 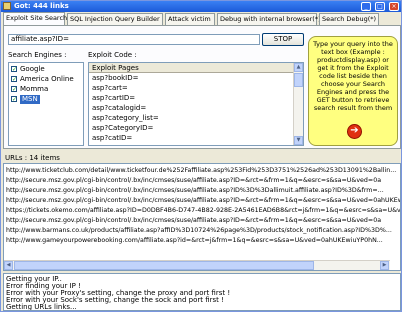 I want to click on scroll-down-icon: ▼, so click(x=298, y=140).